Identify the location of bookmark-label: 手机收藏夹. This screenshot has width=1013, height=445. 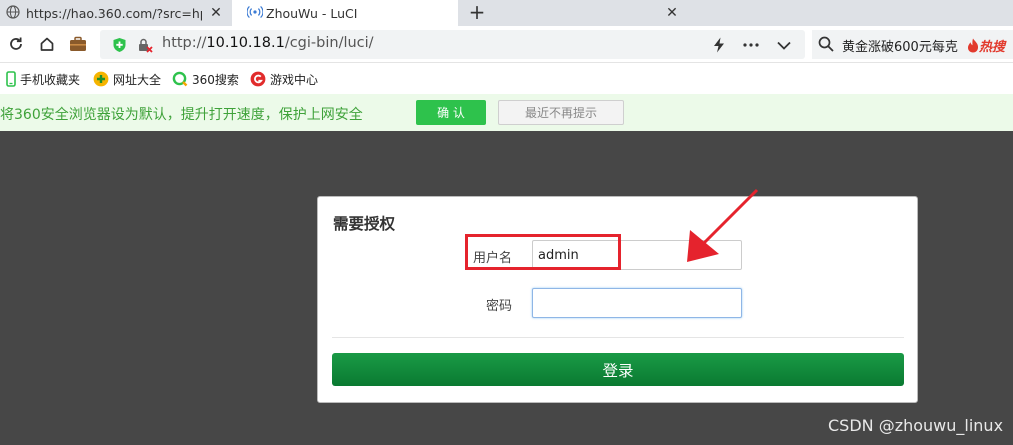
(50, 79).